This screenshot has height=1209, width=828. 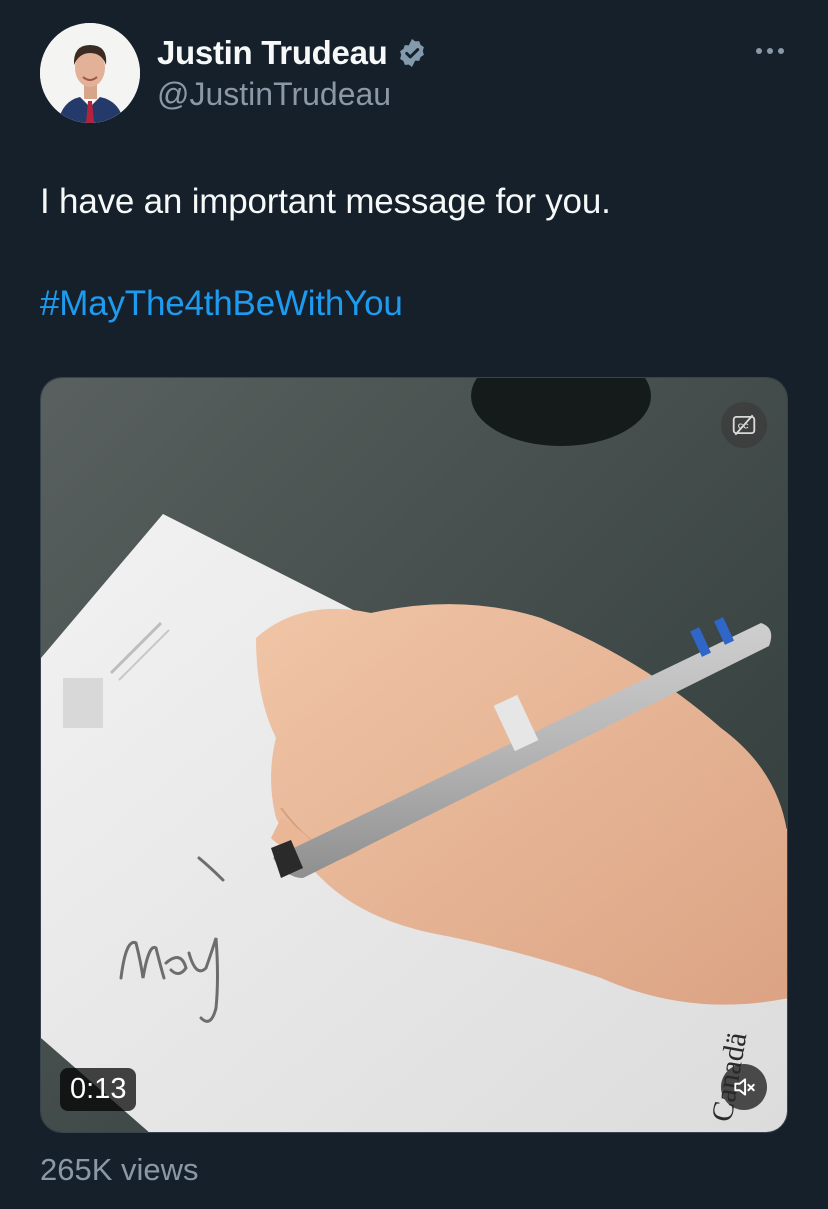 What do you see at coordinates (744, 425) in the screenshot?
I see `captions-off-icon: CC` at bounding box center [744, 425].